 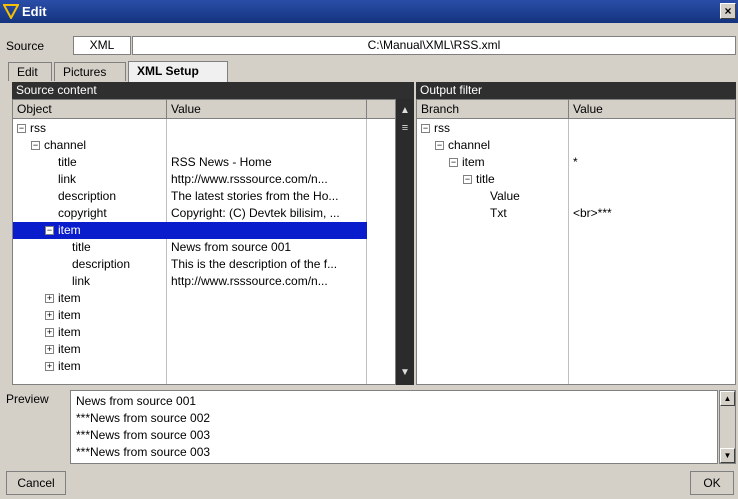 What do you see at coordinates (136, 401) in the screenshot?
I see `preview-line: News from source 001` at bounding box center [136, 401].